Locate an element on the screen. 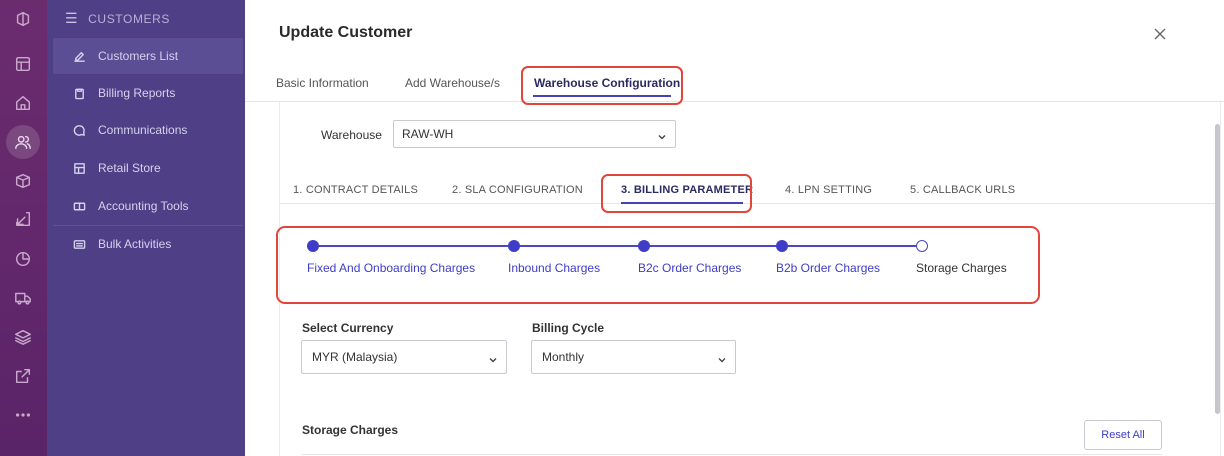 The width and height of the screenshot is (1224, 456). scrollbar is located at coordinates (1217, 279).